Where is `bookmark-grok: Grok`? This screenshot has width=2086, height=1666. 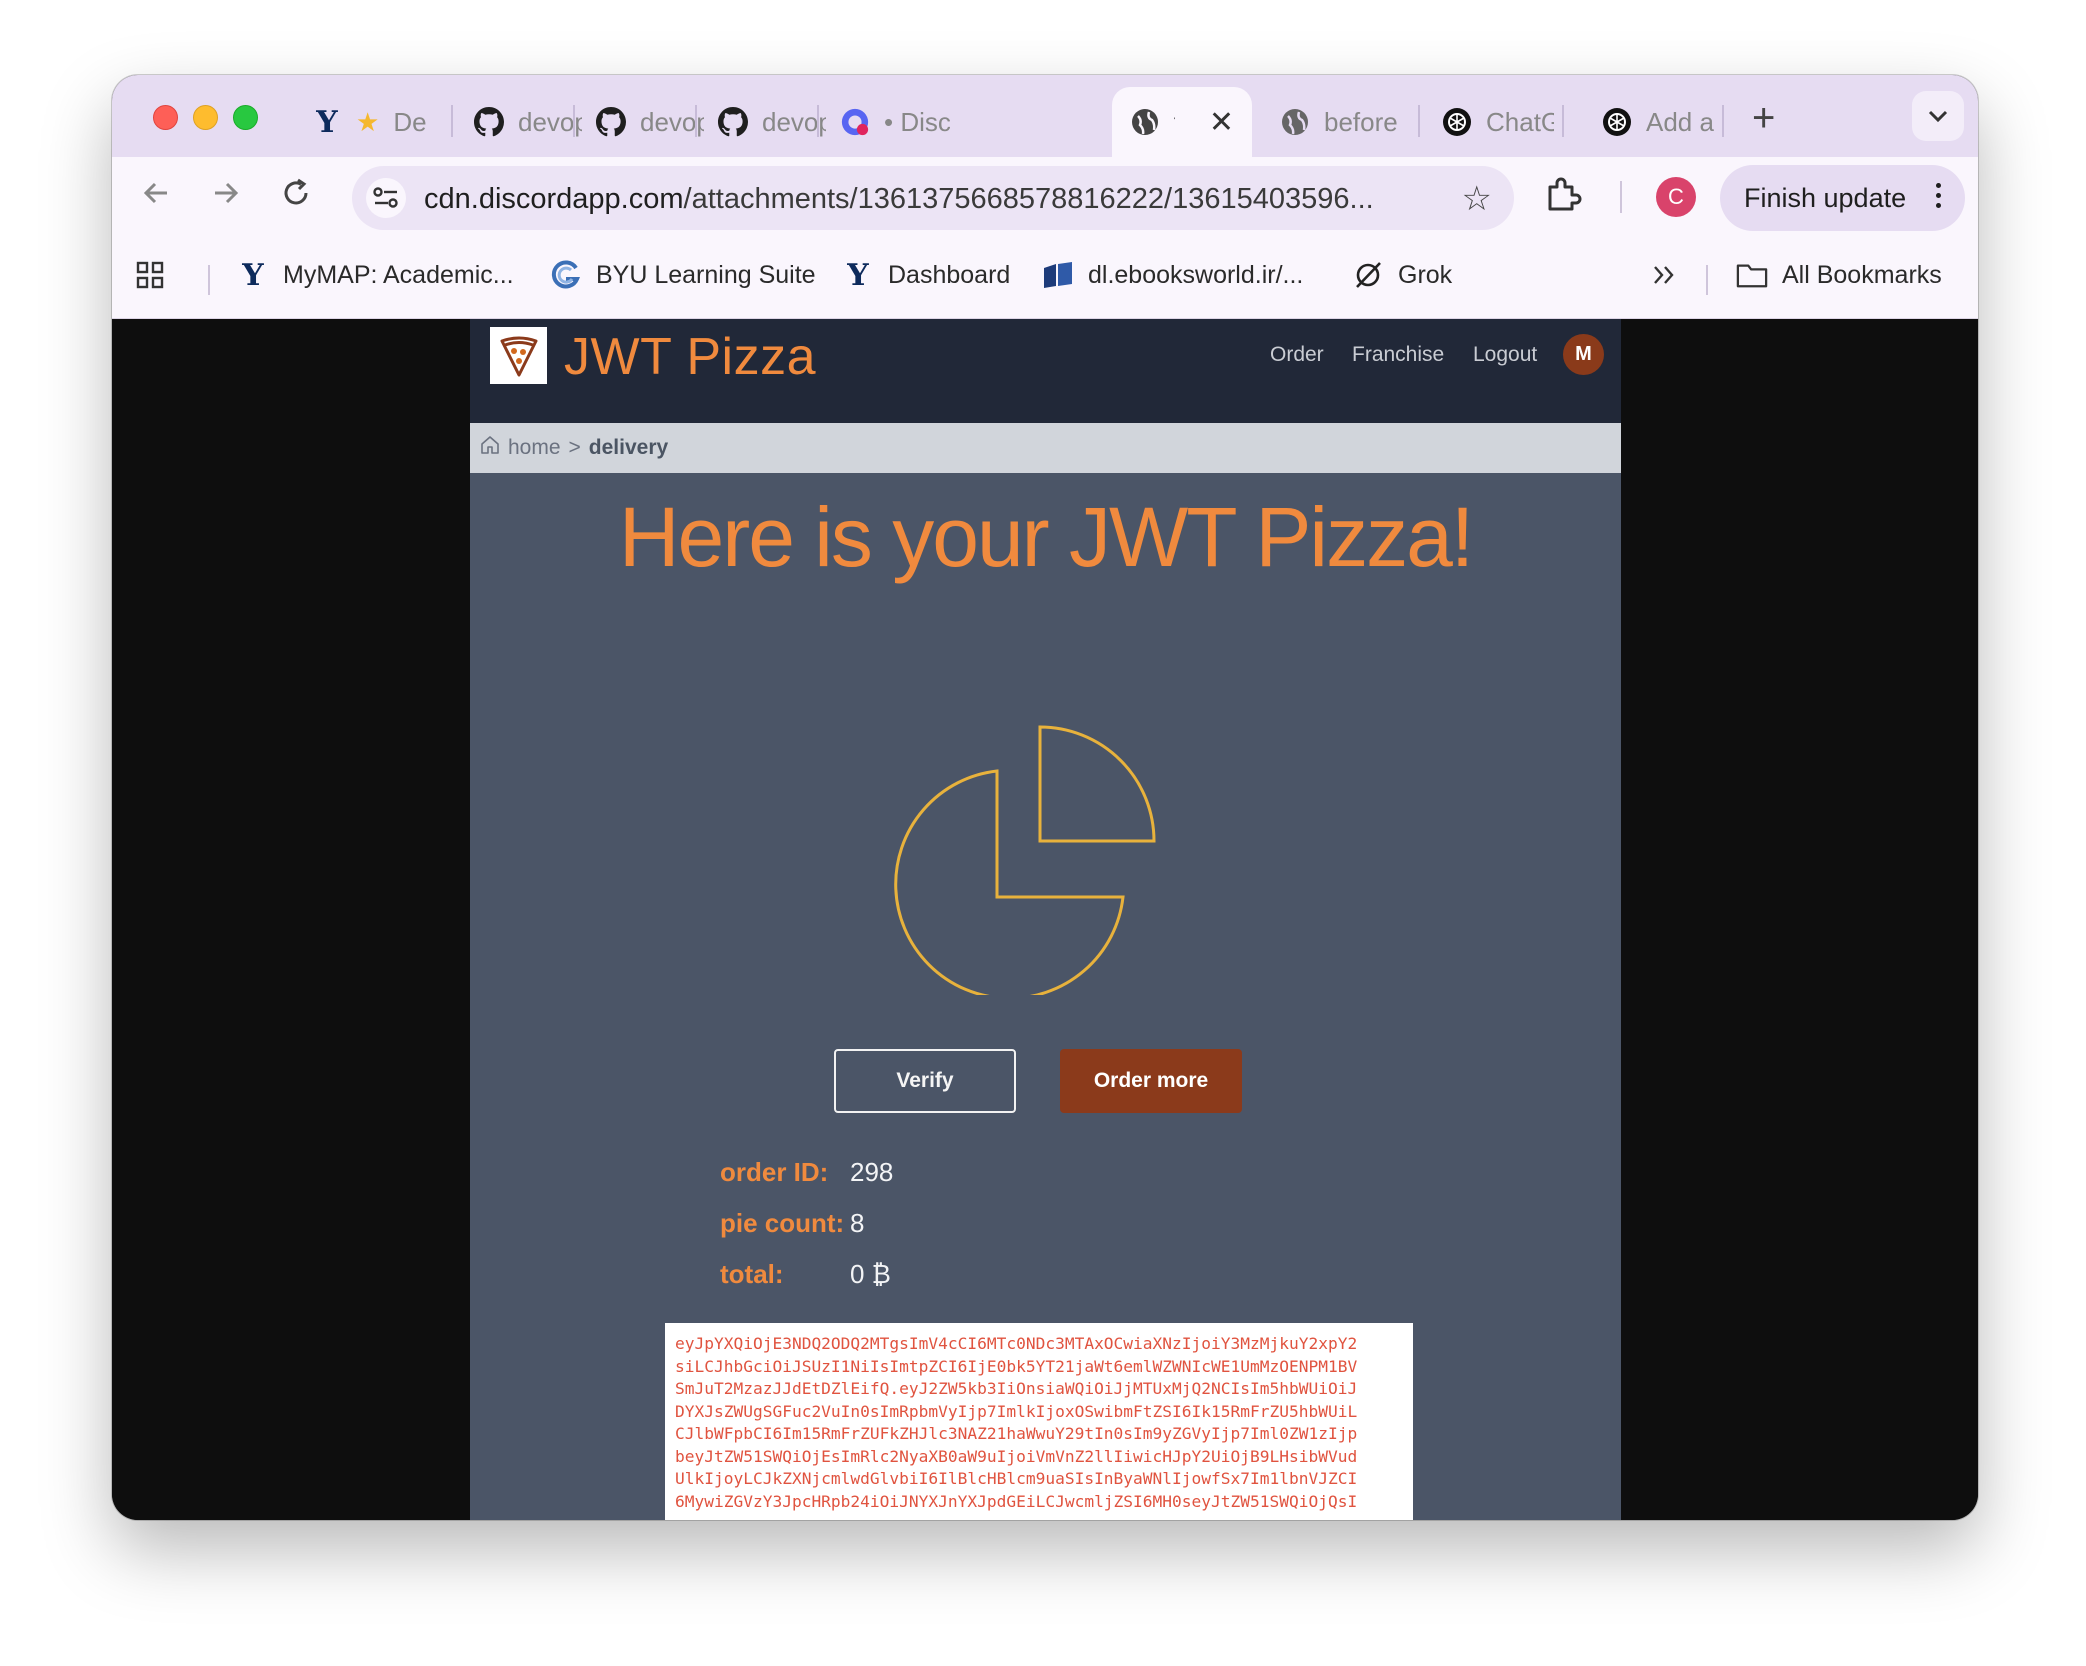
bookmark-grok: Grok is located at coordinates (1402, 275).